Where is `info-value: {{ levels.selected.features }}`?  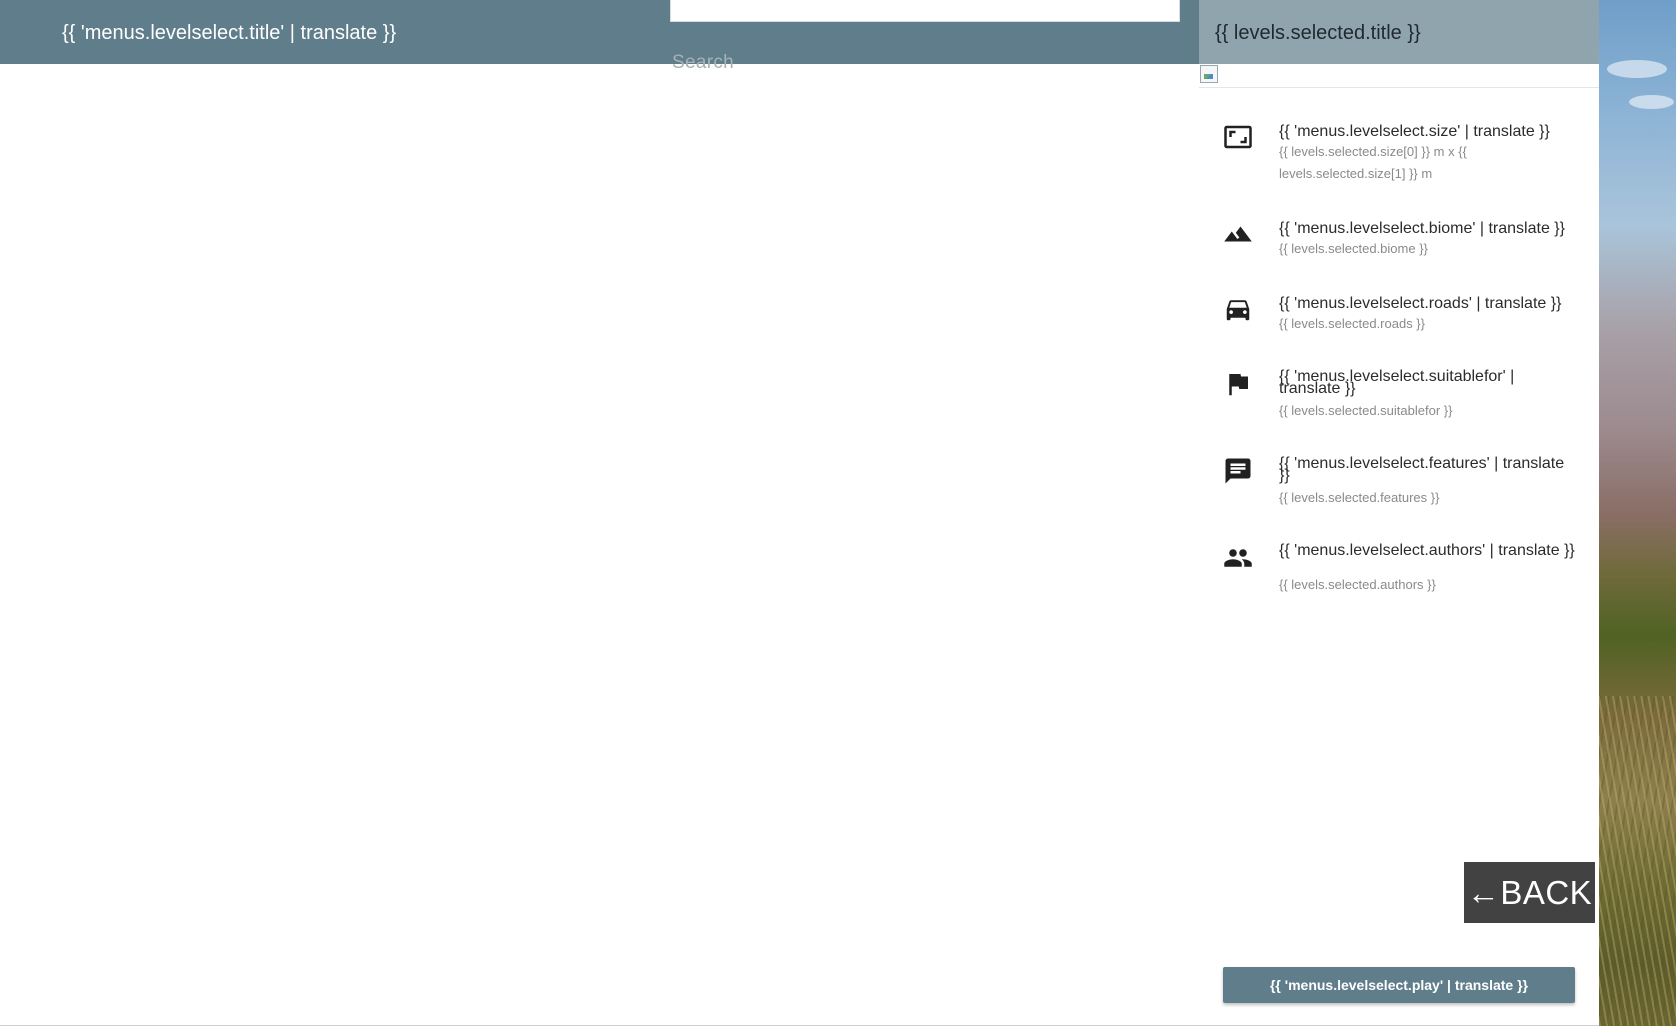 info-value: {{ levels.selected.features }} is located at coordinates (1359, 497).